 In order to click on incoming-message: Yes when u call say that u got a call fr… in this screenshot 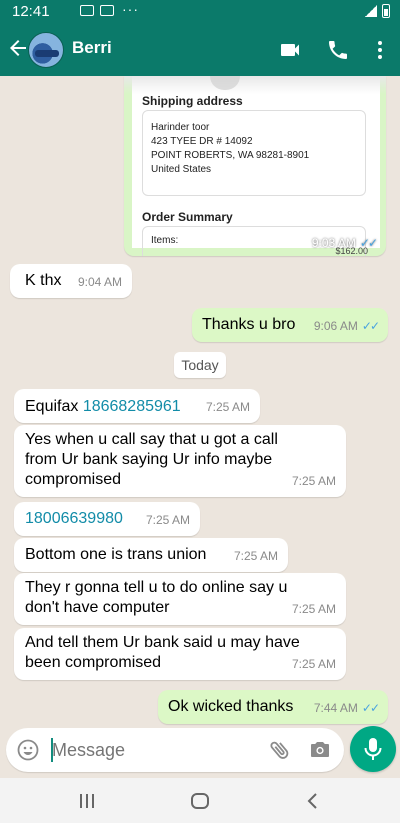, I will do `click(180, 461)`.